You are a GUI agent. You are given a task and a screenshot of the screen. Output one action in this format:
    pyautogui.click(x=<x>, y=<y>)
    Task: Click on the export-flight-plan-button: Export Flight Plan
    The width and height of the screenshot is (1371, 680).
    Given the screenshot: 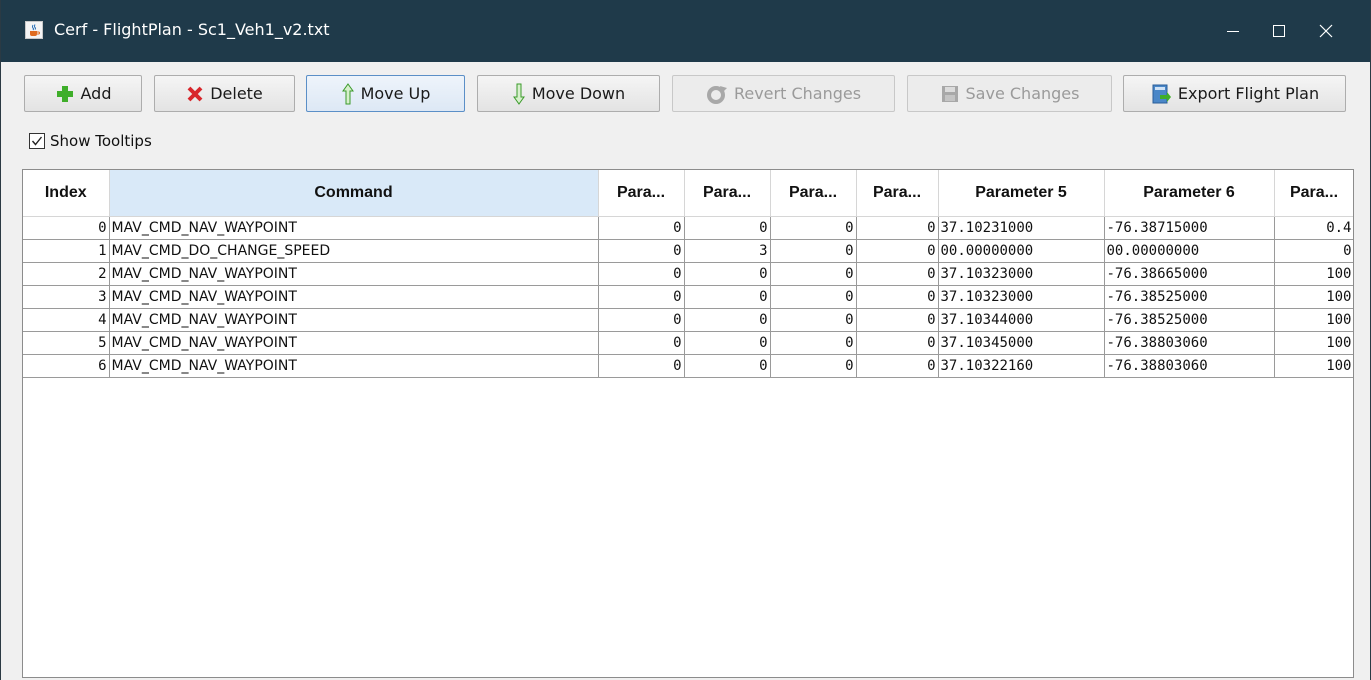 What is the action you would take?
    pyautogui.click(x=1234, y=93)
    